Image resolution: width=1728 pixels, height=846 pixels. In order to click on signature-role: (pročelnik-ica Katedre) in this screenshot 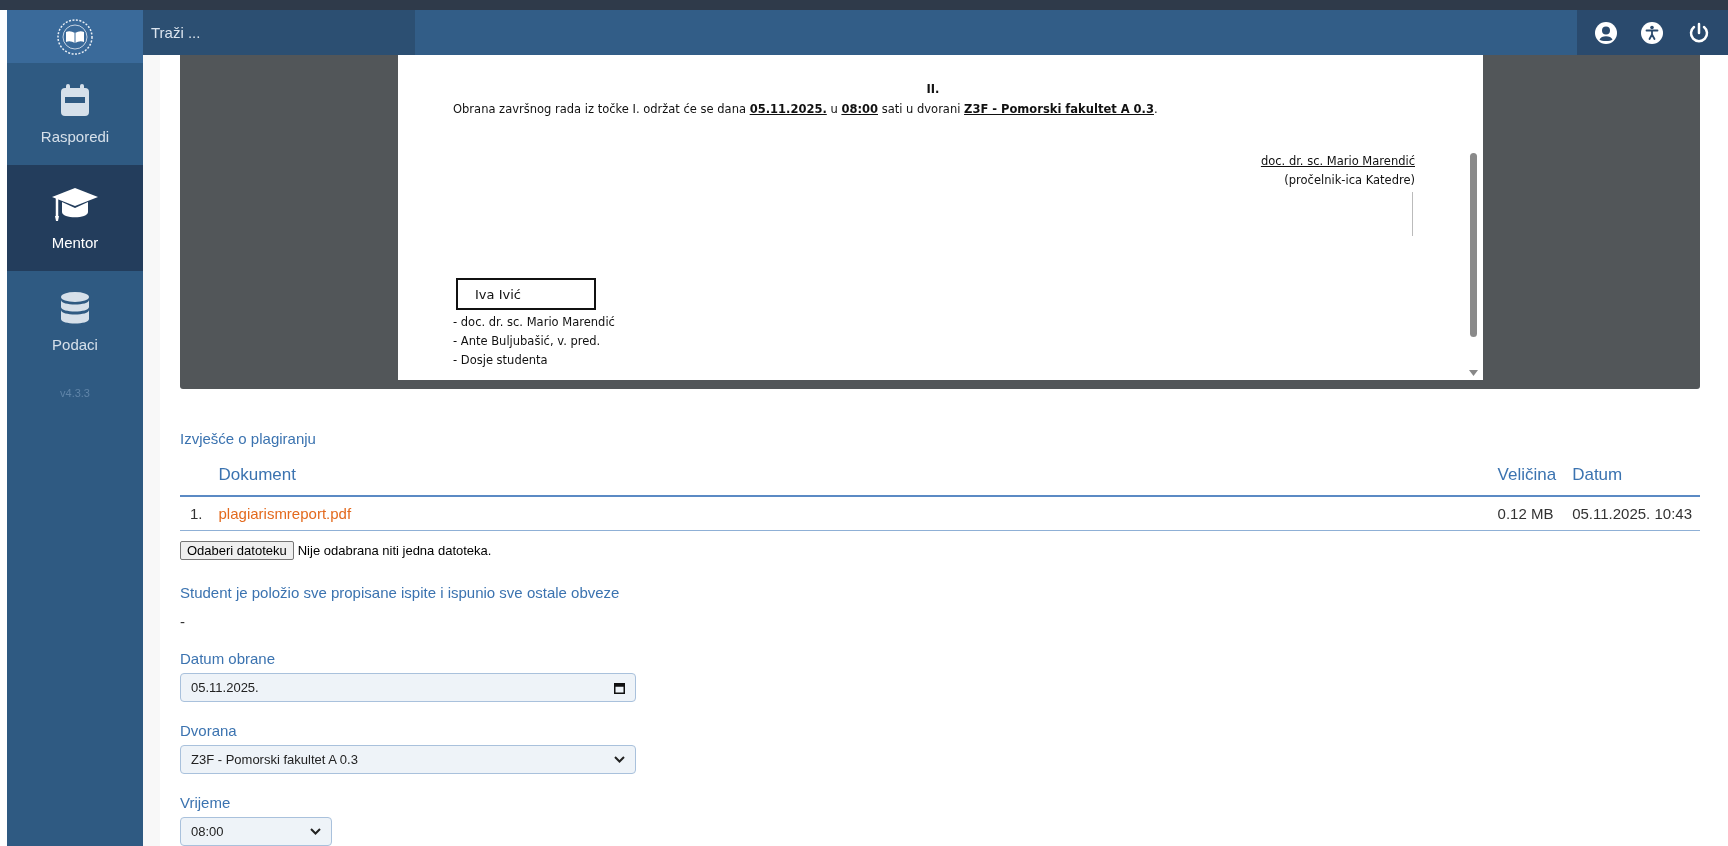, I will do `click(1349, 180)`.